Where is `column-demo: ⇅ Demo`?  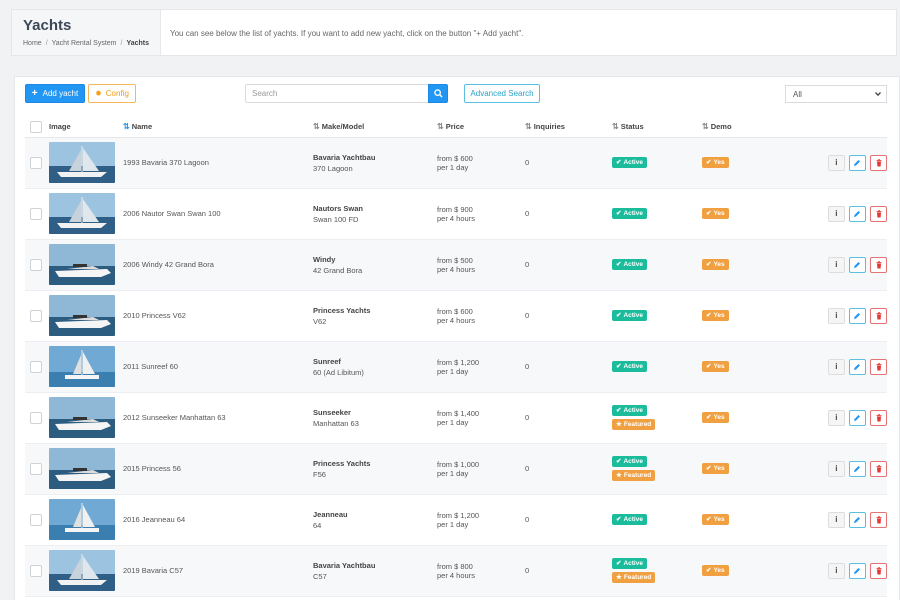 column-demo: ⇅ Demo is located at coordinates (747, 127).